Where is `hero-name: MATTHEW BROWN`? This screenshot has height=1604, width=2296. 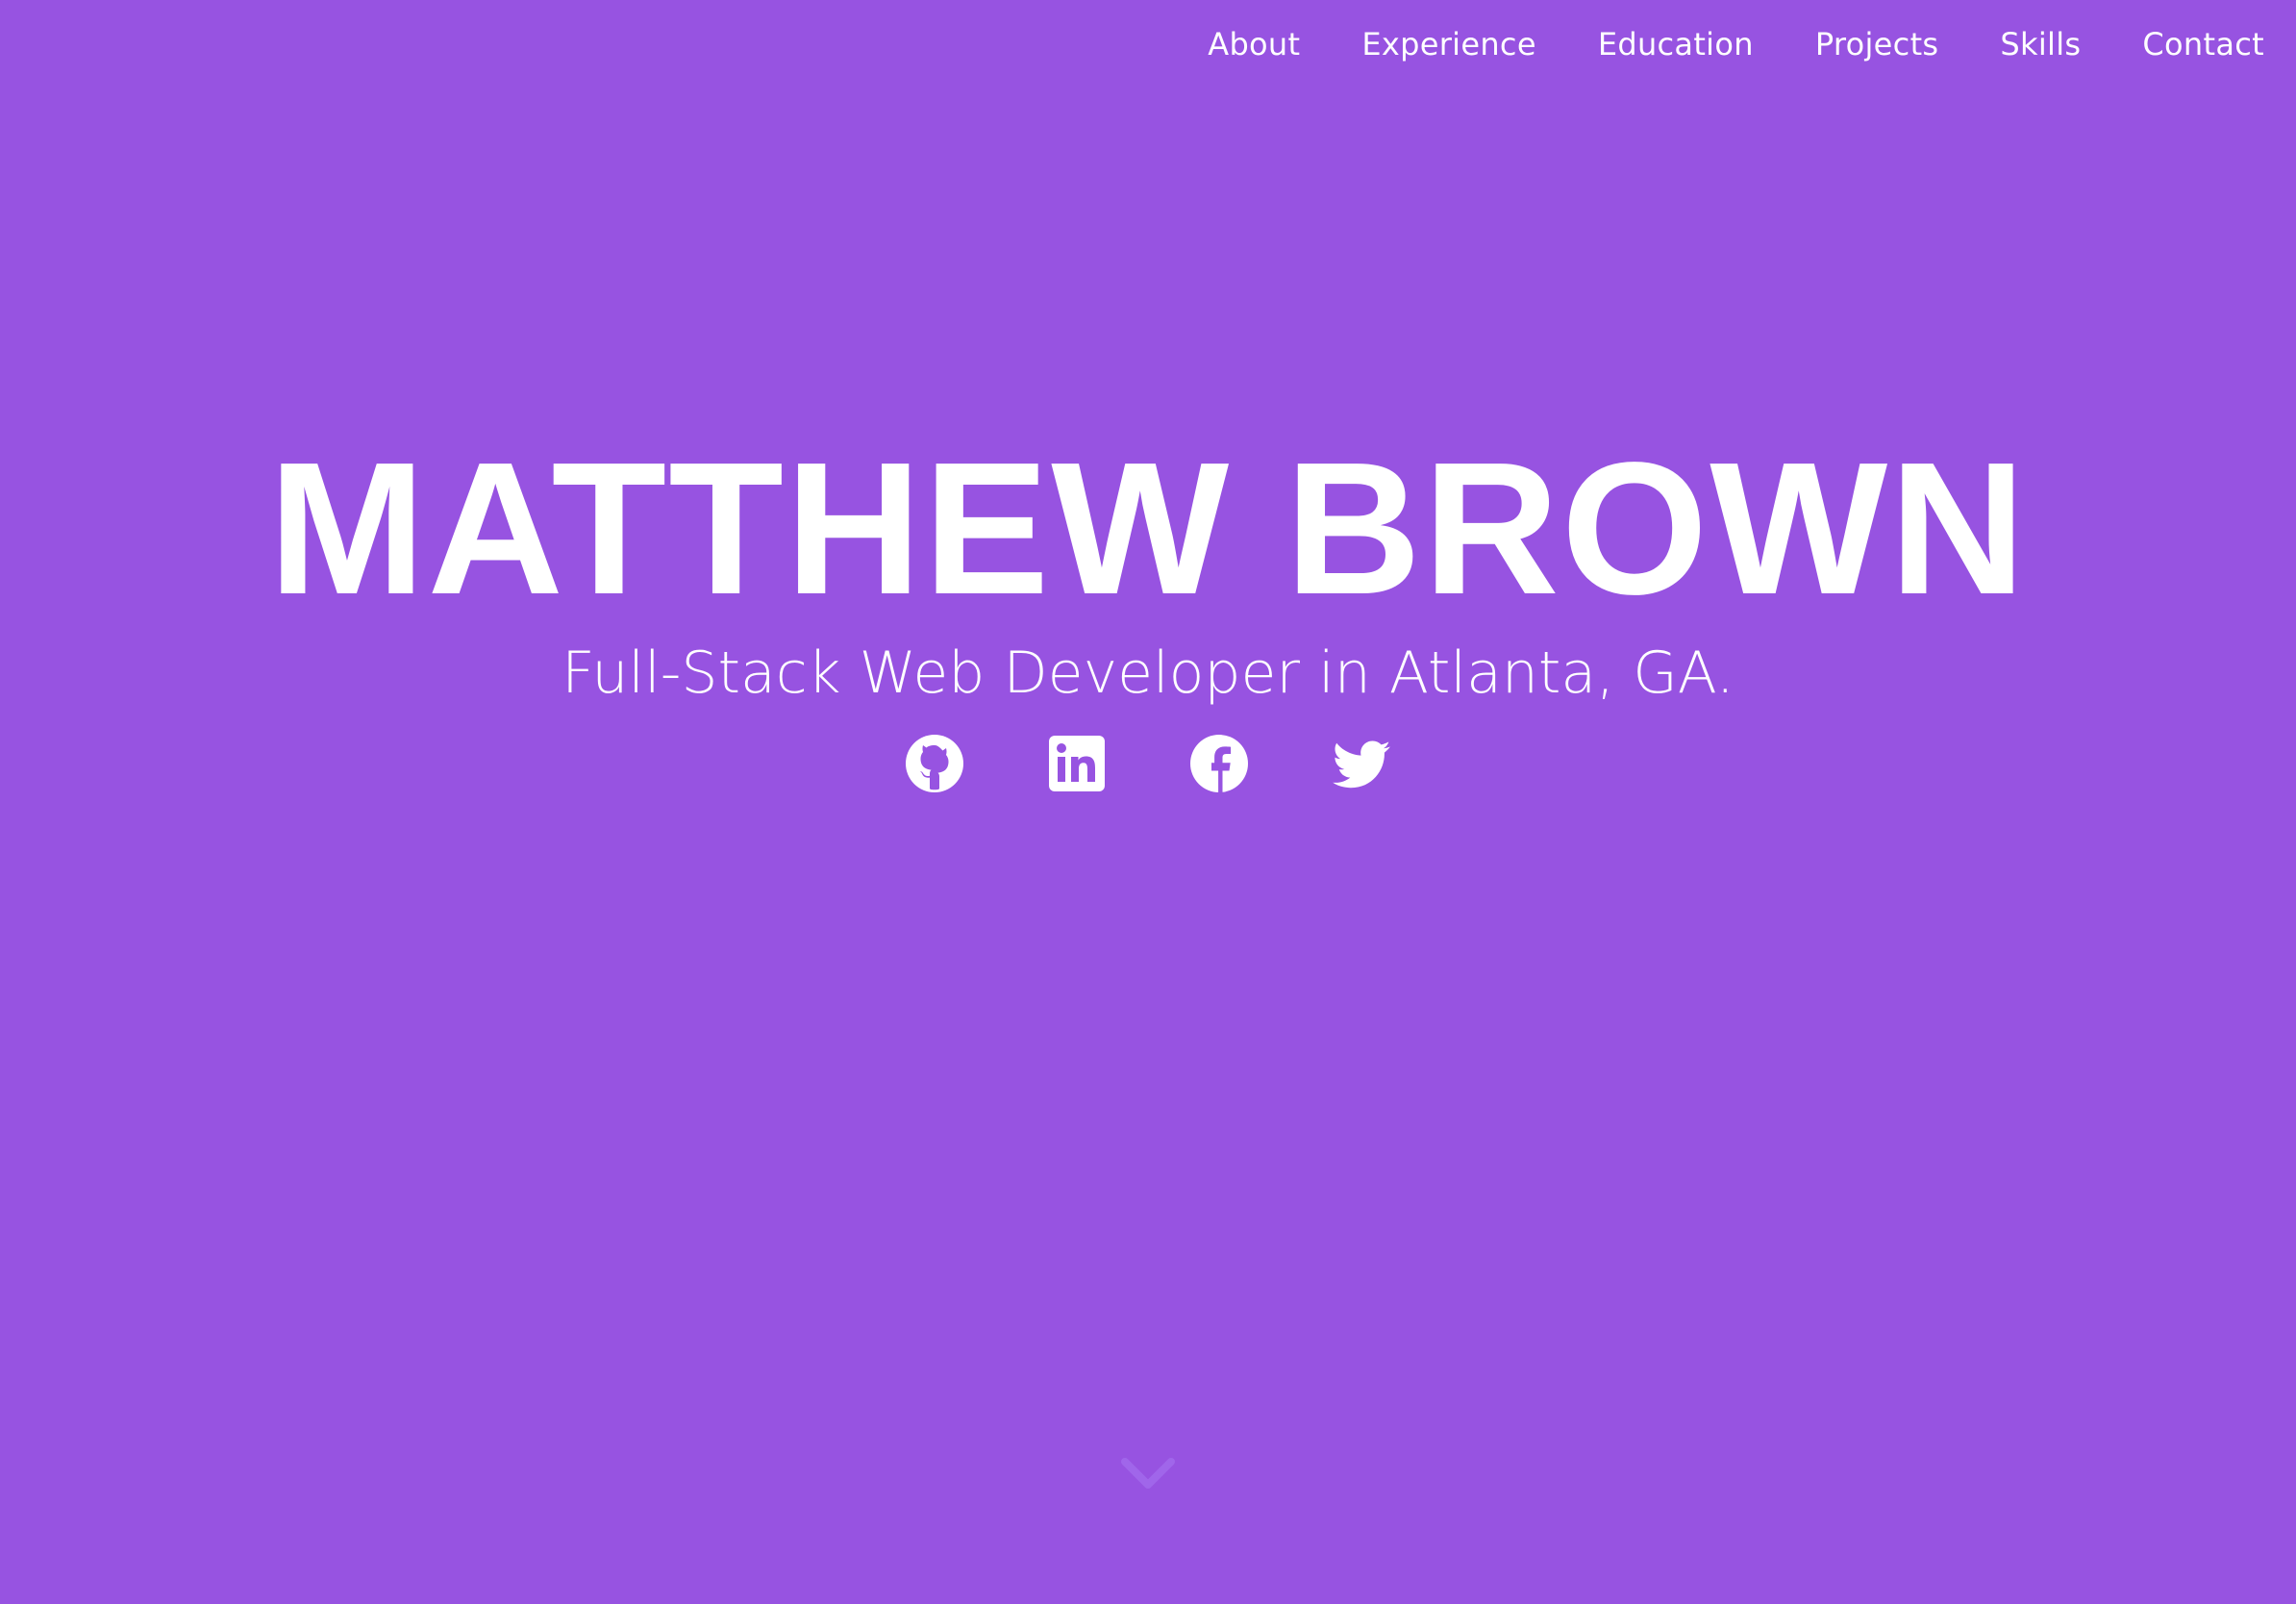 hero-name: MATTHEW BROWN is located at coordinates (1148, 528).